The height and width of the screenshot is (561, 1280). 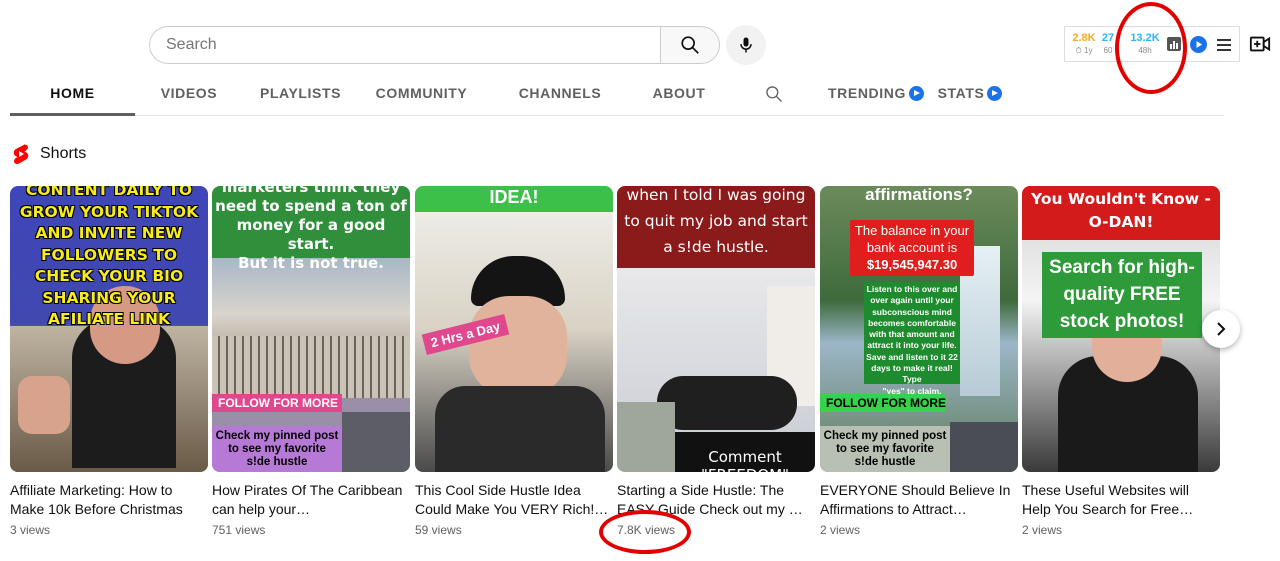 I want to click on search-icon, so click(x=690, y=45).